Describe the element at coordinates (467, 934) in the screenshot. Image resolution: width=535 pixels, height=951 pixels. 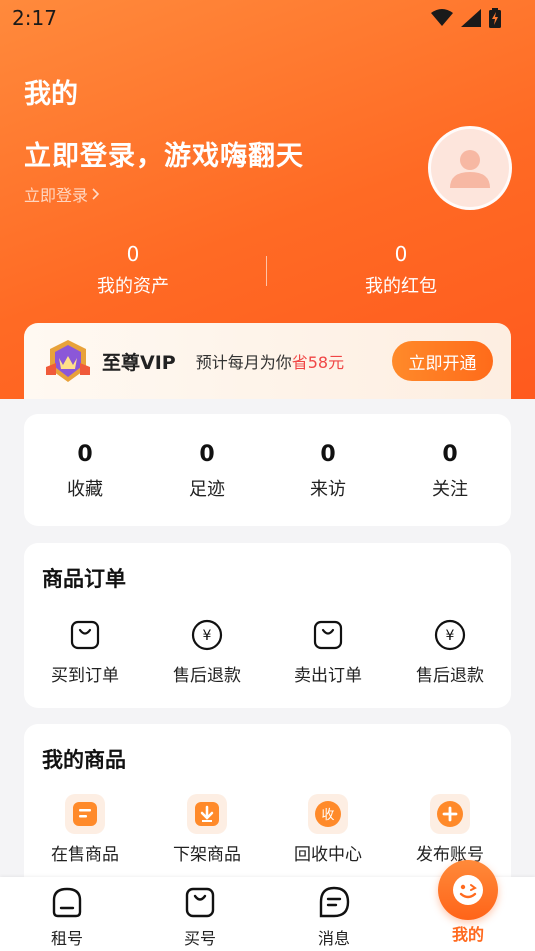
I see `tab-mine-label: 我的` at that location.